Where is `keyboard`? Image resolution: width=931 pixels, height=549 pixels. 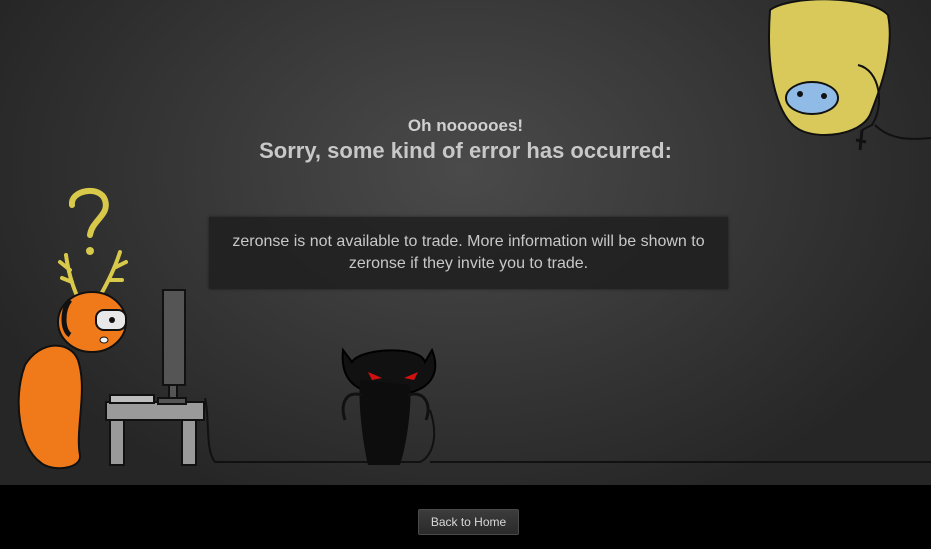
keyboard is located at coordinates (132, 399).